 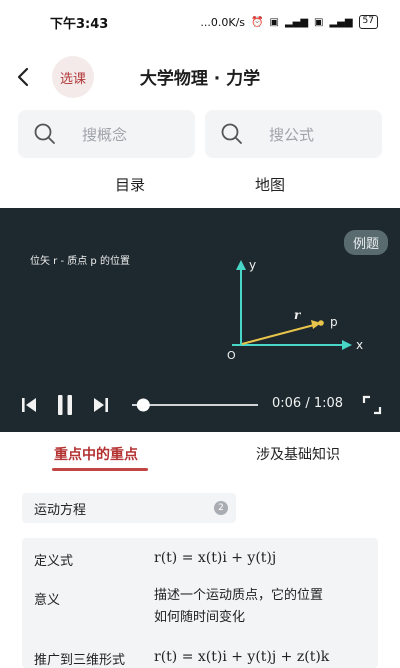 What do you see at coordinates (200, 135) in the screenshot?
I see `search-row: 搜概念 搜公式` at bounding box center [200, 135].